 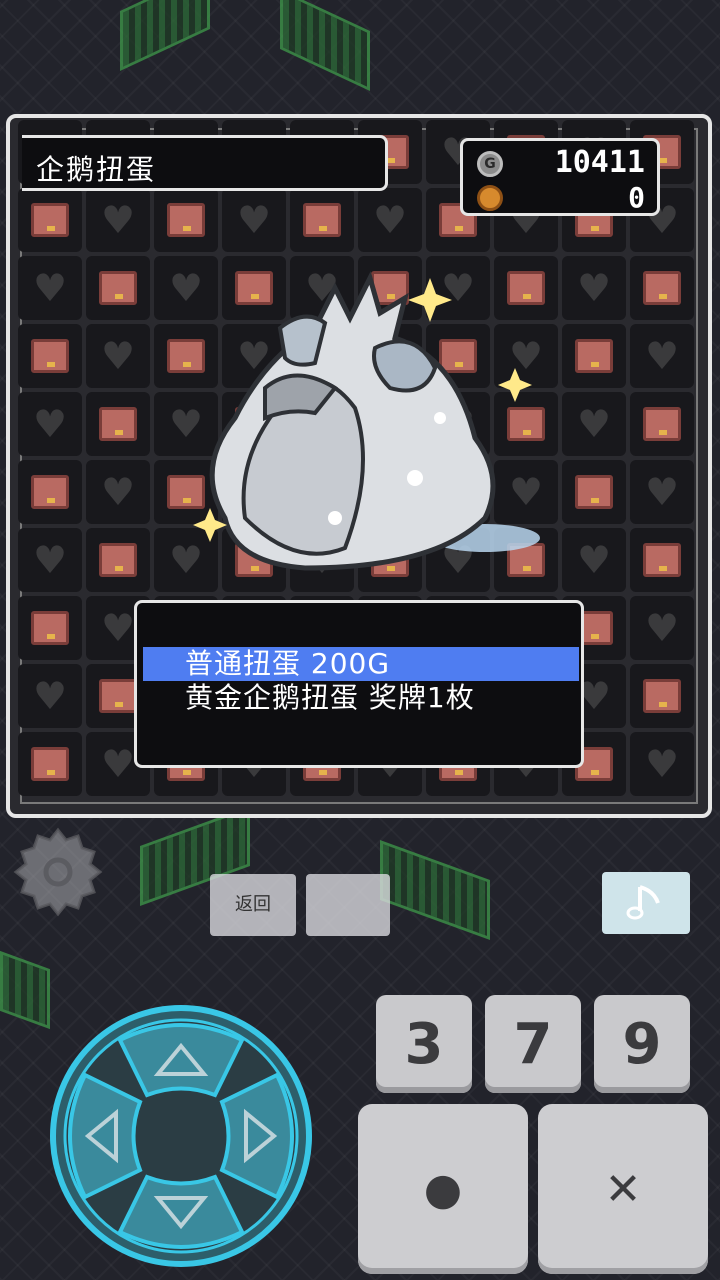 What do you see at coordinates (58, 872) in the screenshot?
I see `settings-gear-icon` at bounding box center [58, 872].